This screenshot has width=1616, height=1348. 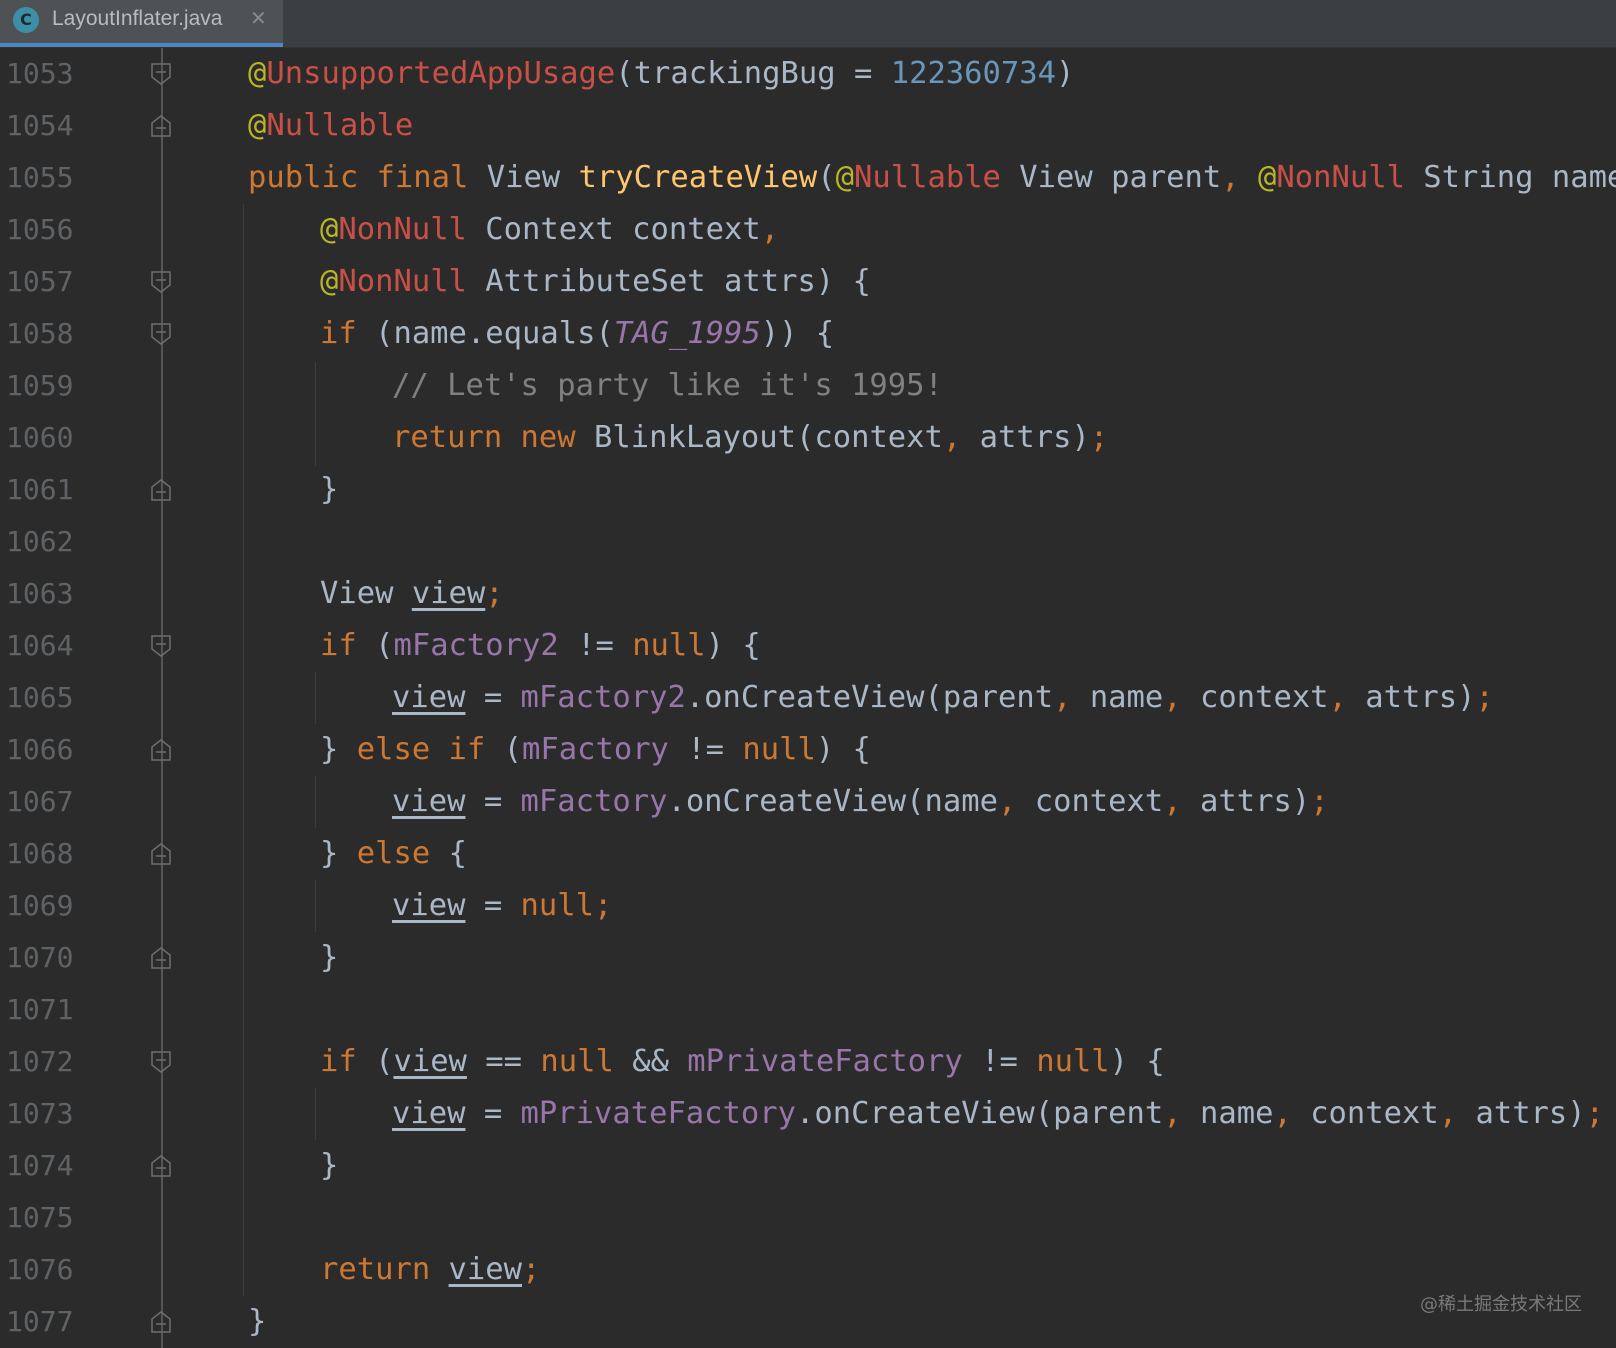 I want to click on code-line: 1074}, so click(x=808, y=1166).